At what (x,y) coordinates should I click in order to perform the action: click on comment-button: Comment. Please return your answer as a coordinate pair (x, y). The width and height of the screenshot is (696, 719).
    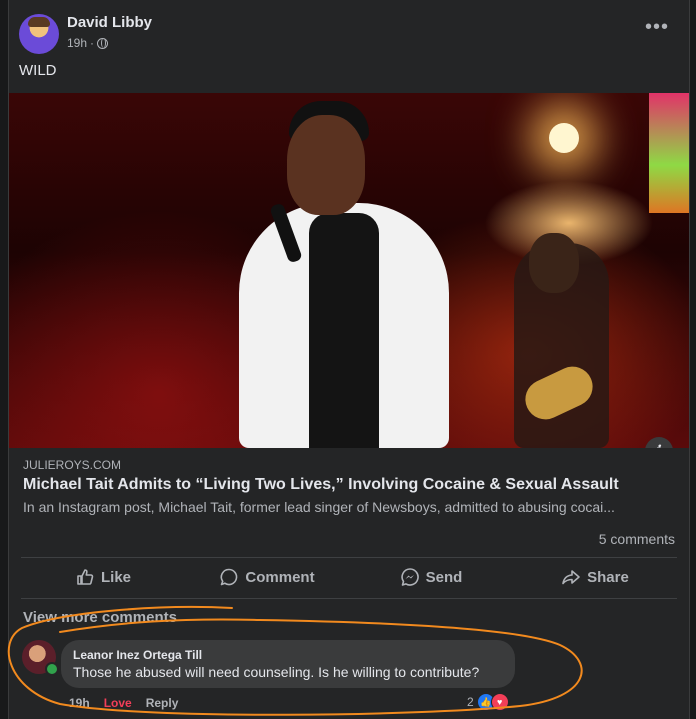
    Looking at the image, I should click on (267, 577).